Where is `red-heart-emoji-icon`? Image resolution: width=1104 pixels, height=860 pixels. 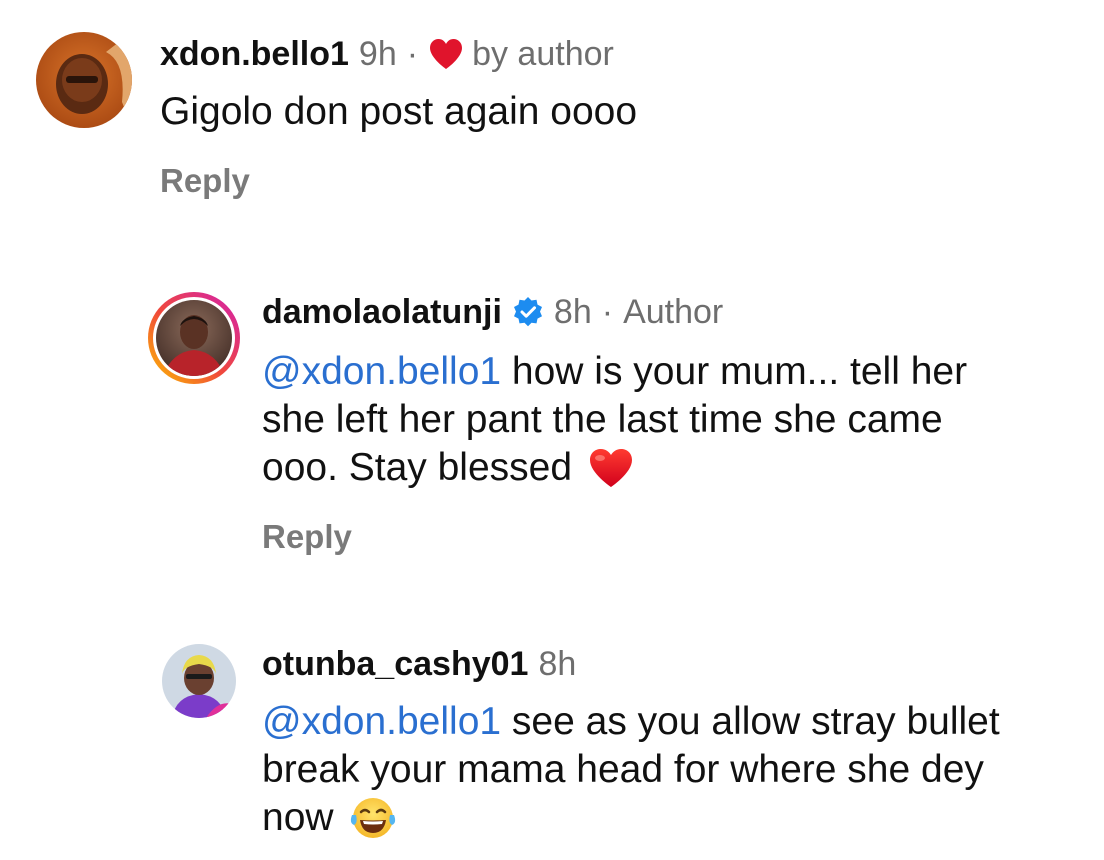
red-heart-emoji-icon is located at coordinates (611, 468).